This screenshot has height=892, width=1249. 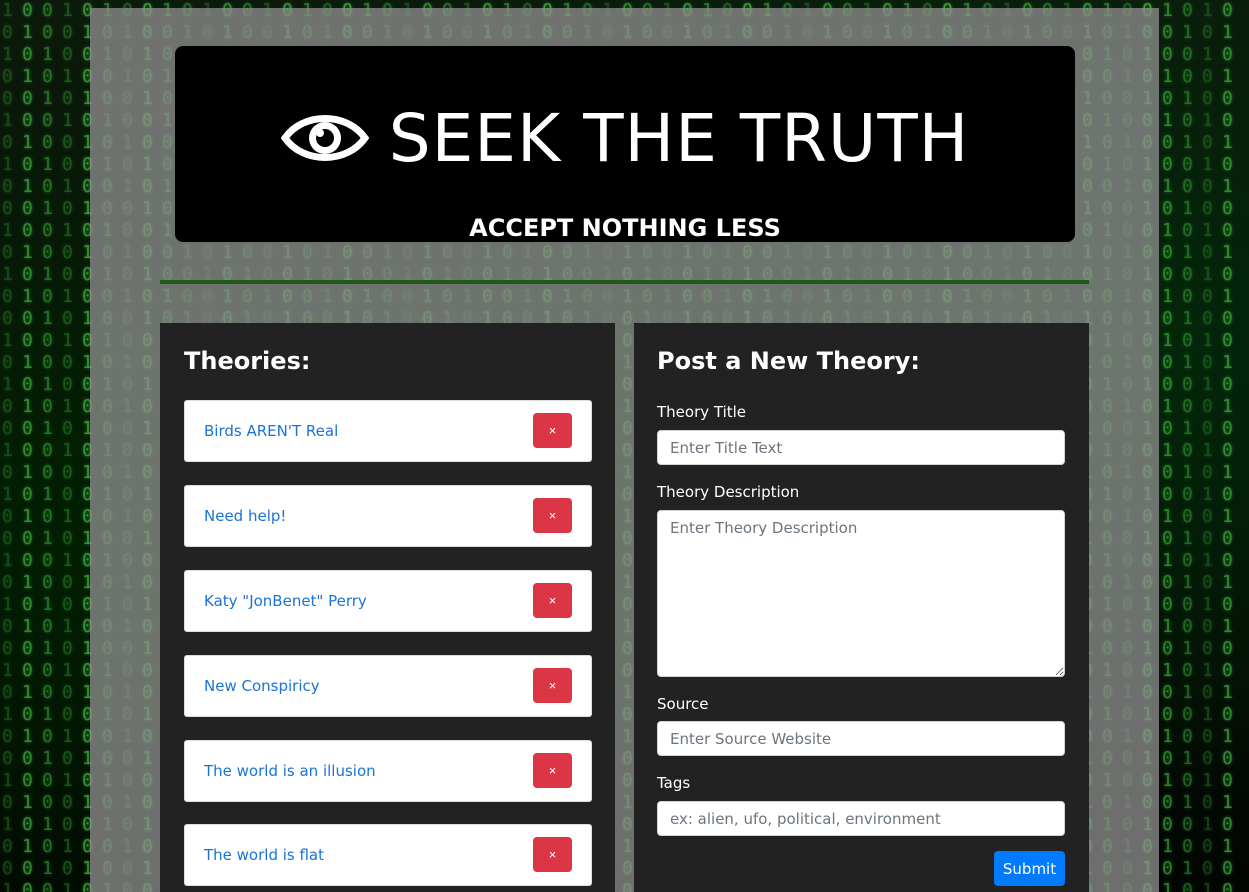 What do you see at coordinates (624, 282) in the screenshot?
I see `section-divider` at bounding box center [624, 282].